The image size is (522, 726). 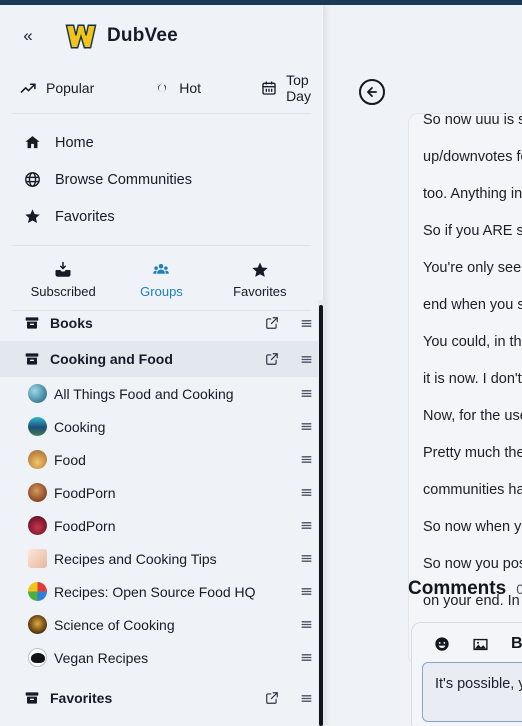 What do you see at coordinates (71, 323) in the screenshot?
I see `community-label: Books` at bounding box center [71, 323].